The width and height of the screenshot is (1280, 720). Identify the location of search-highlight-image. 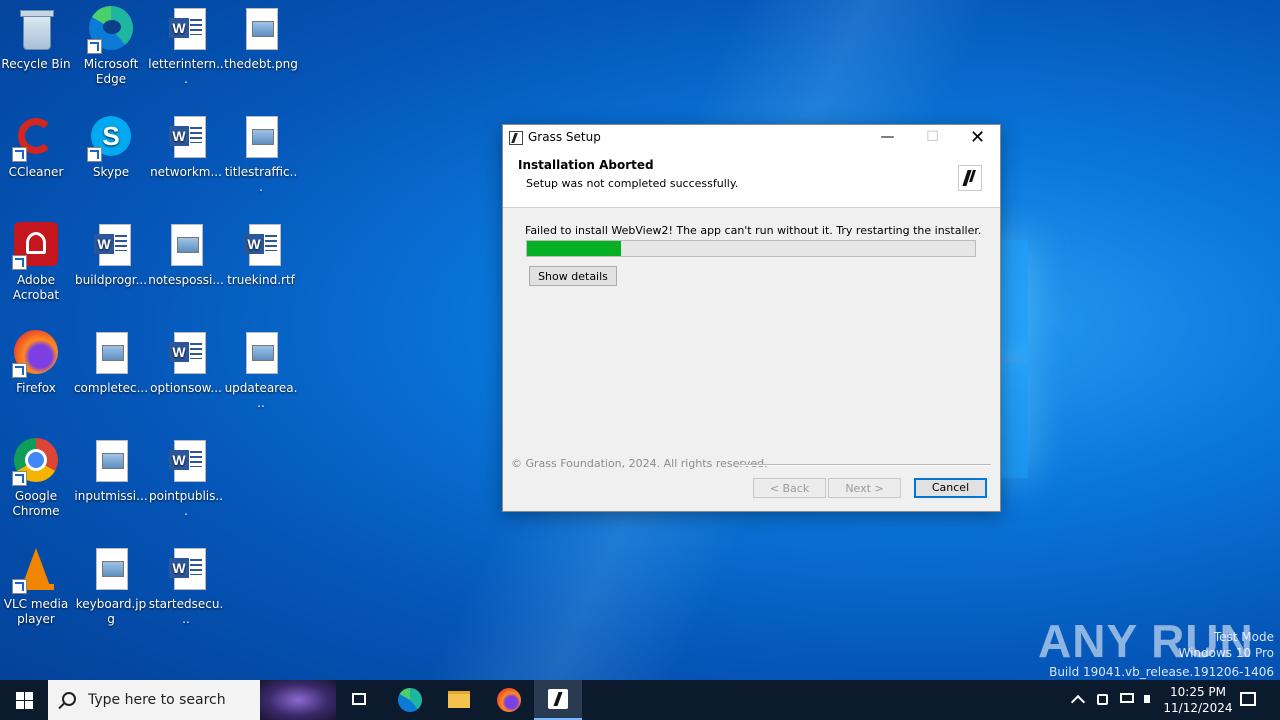
(298, 700).